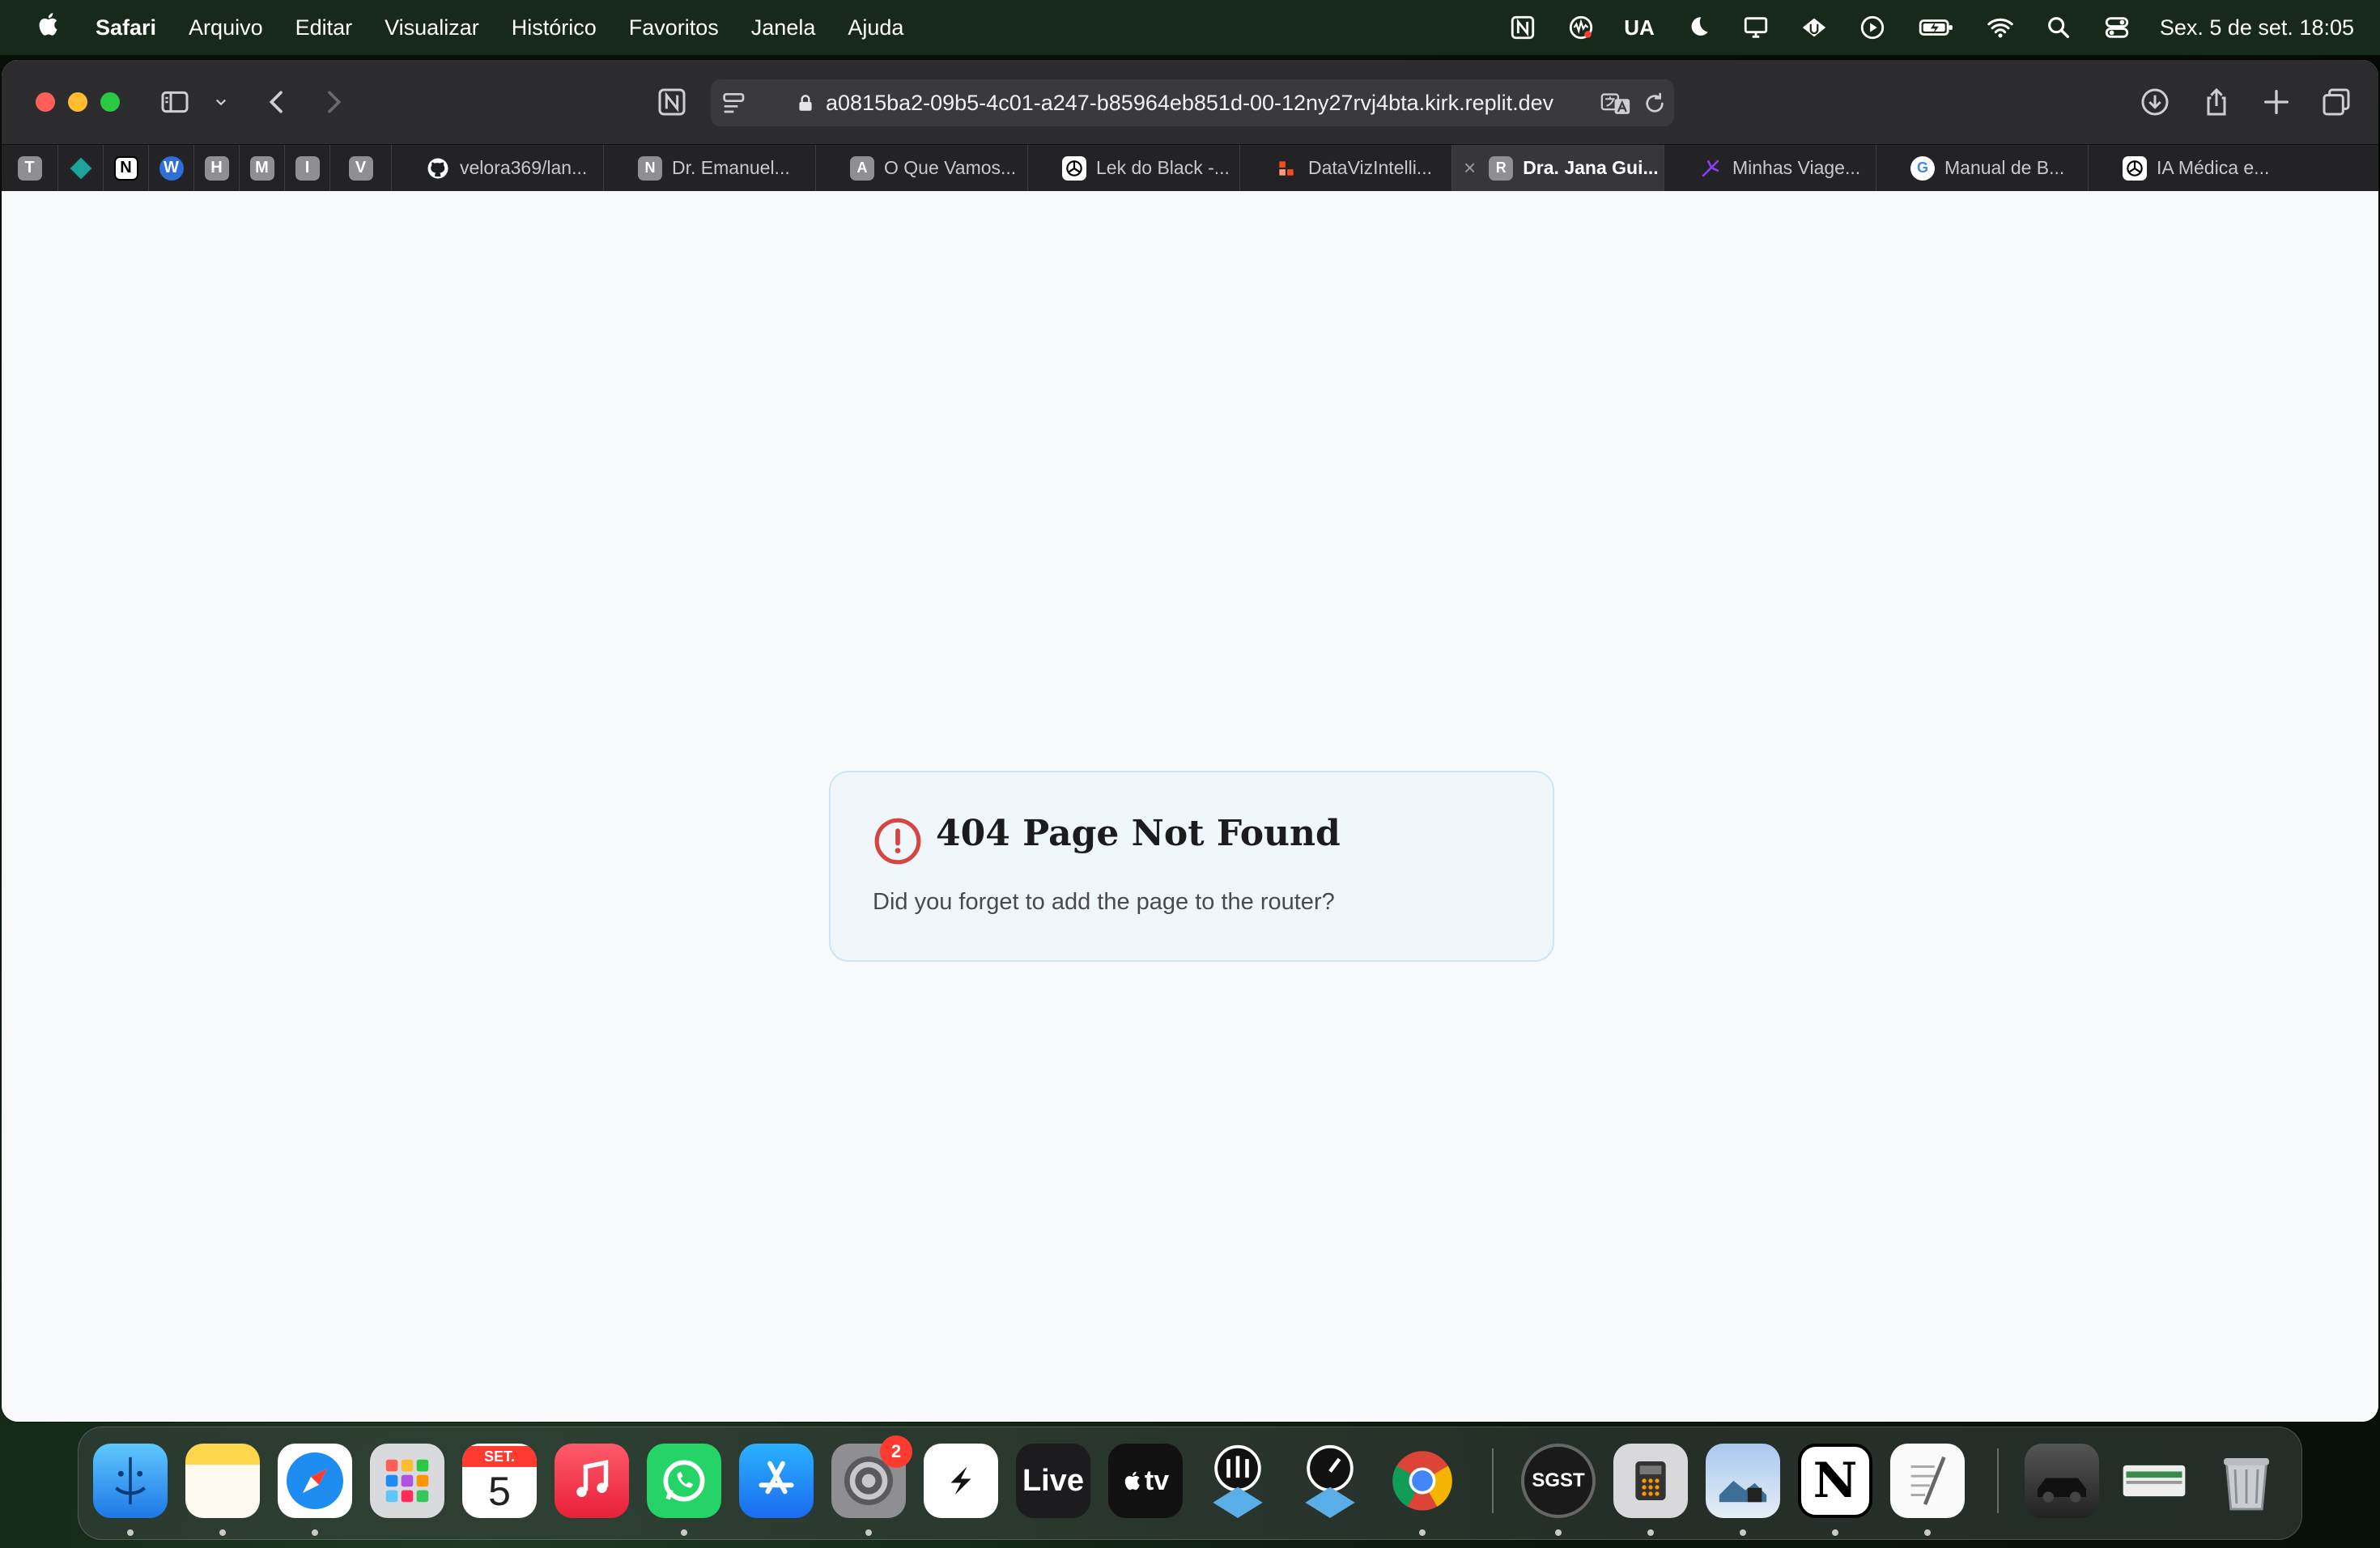 This screenshot has width=2380, height=1548. I want to click on downloads-icon, so click(2155, 102).